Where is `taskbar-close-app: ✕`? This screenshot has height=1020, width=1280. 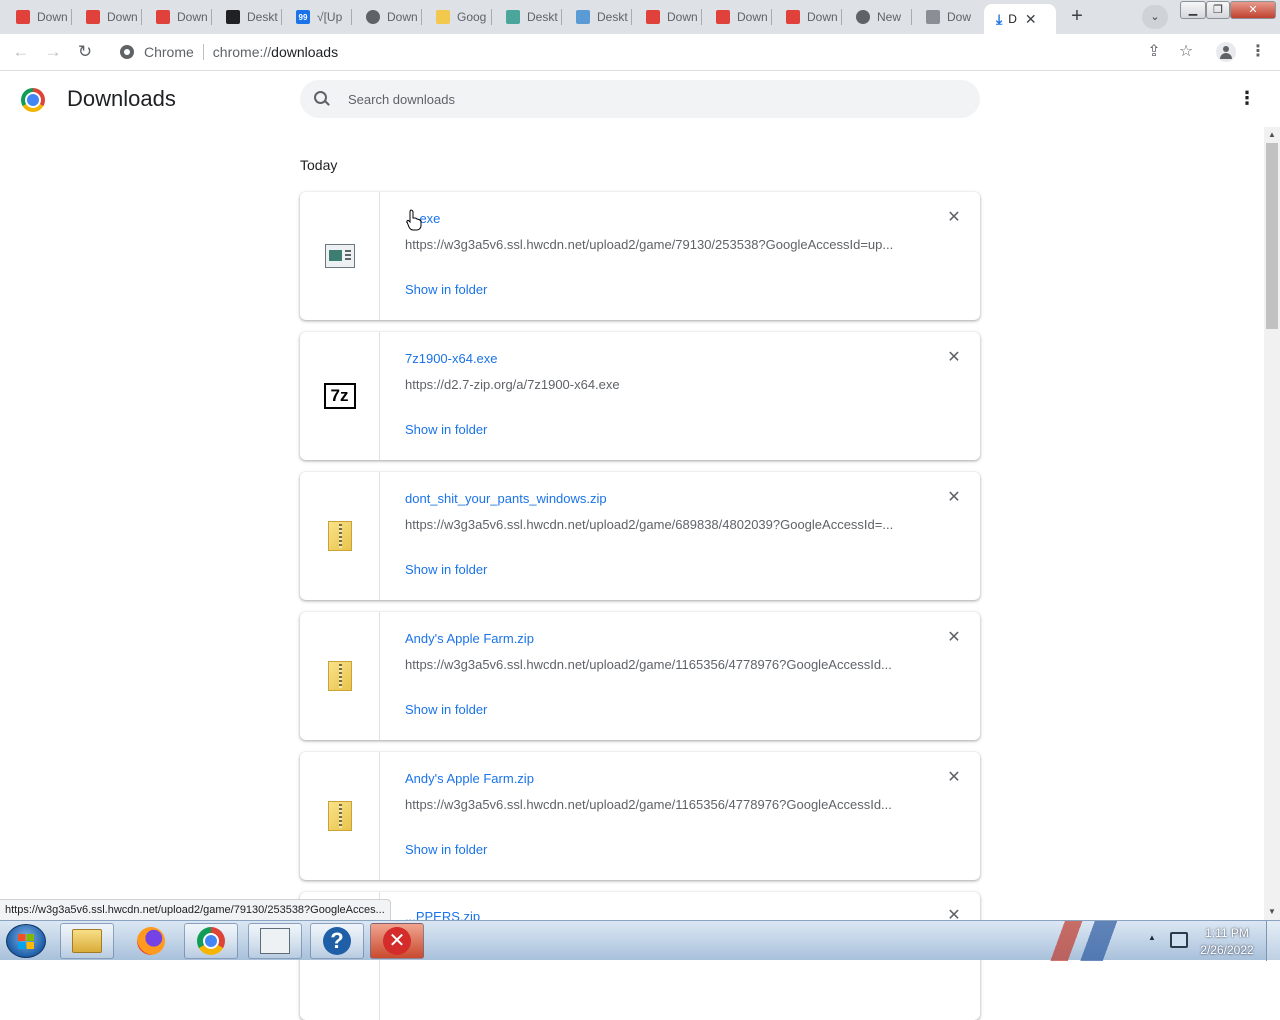 taskbar-close-app: ✕ is located at coordinates (397, 941).